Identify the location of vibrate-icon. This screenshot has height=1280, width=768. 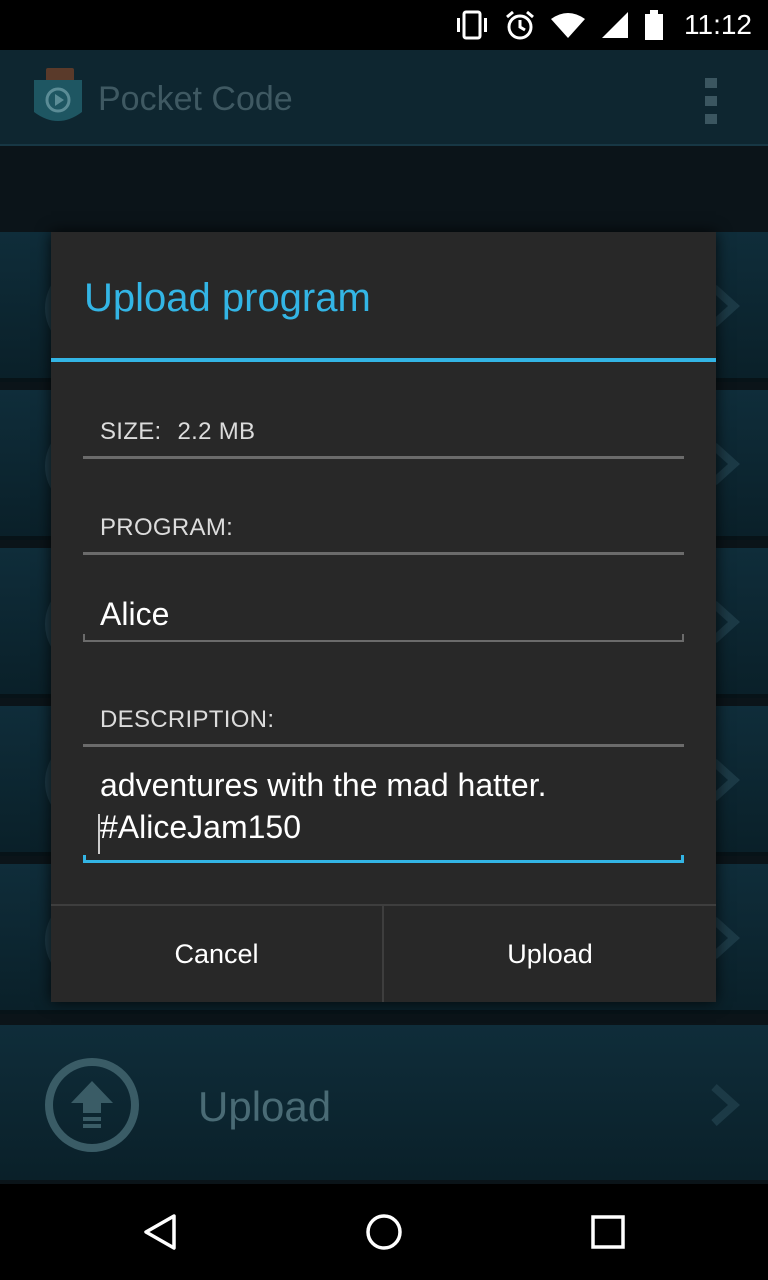
(472, 25).